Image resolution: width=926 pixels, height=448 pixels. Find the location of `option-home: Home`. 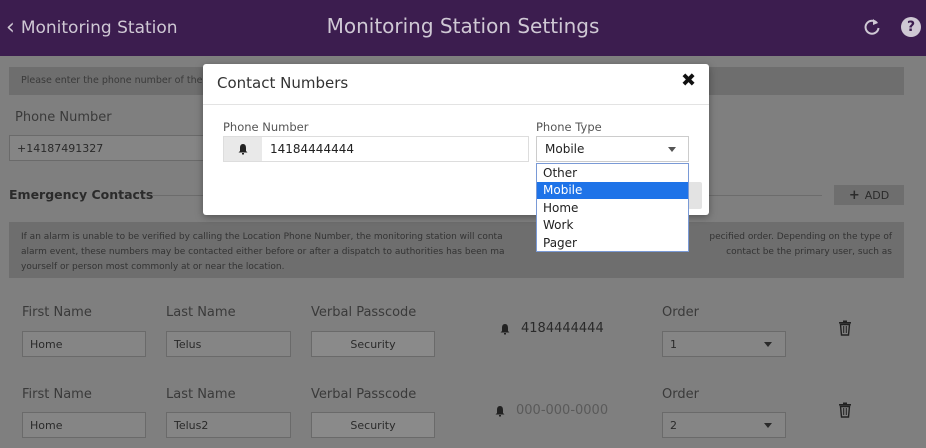

option-home: Home is located at coordinates (612, 208).